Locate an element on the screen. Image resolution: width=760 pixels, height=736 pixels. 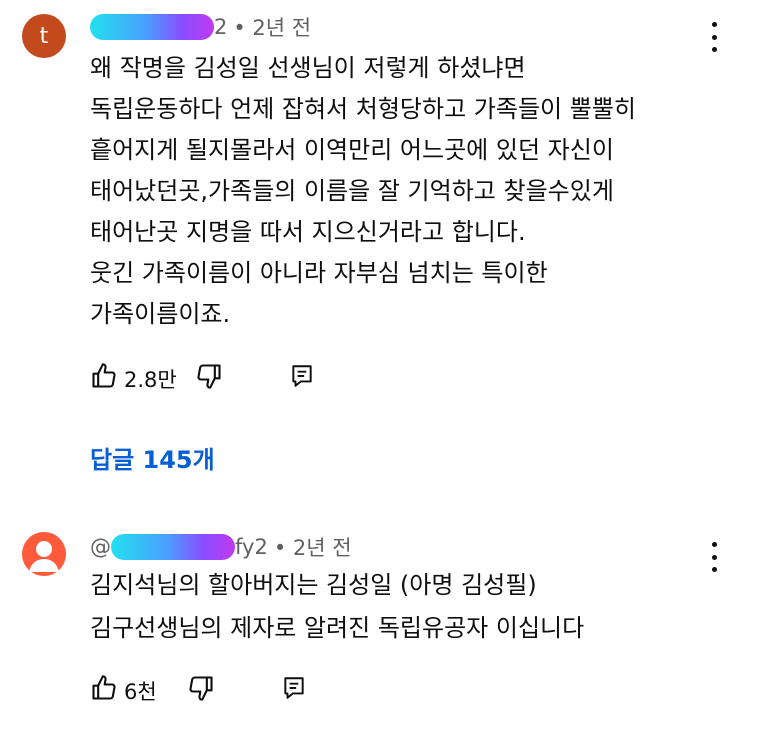
avatar-letter: t is located at coordinates (44, 36).